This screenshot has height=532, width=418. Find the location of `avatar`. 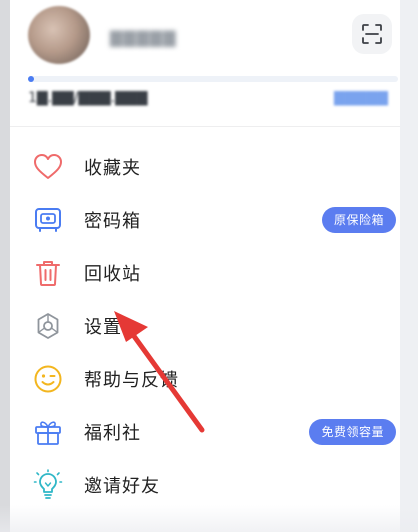

avatar is located at coordinates (59, 35).